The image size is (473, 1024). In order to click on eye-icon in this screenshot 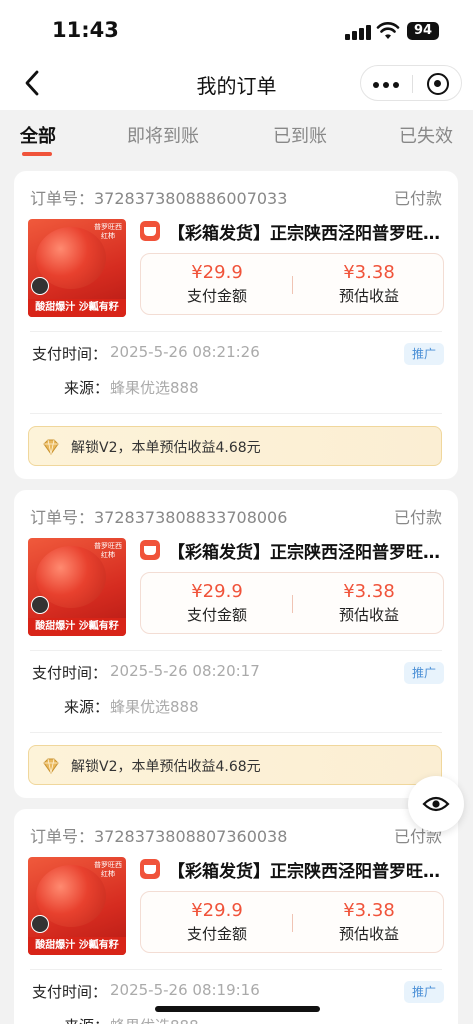, I will do `click(436, 804)`.